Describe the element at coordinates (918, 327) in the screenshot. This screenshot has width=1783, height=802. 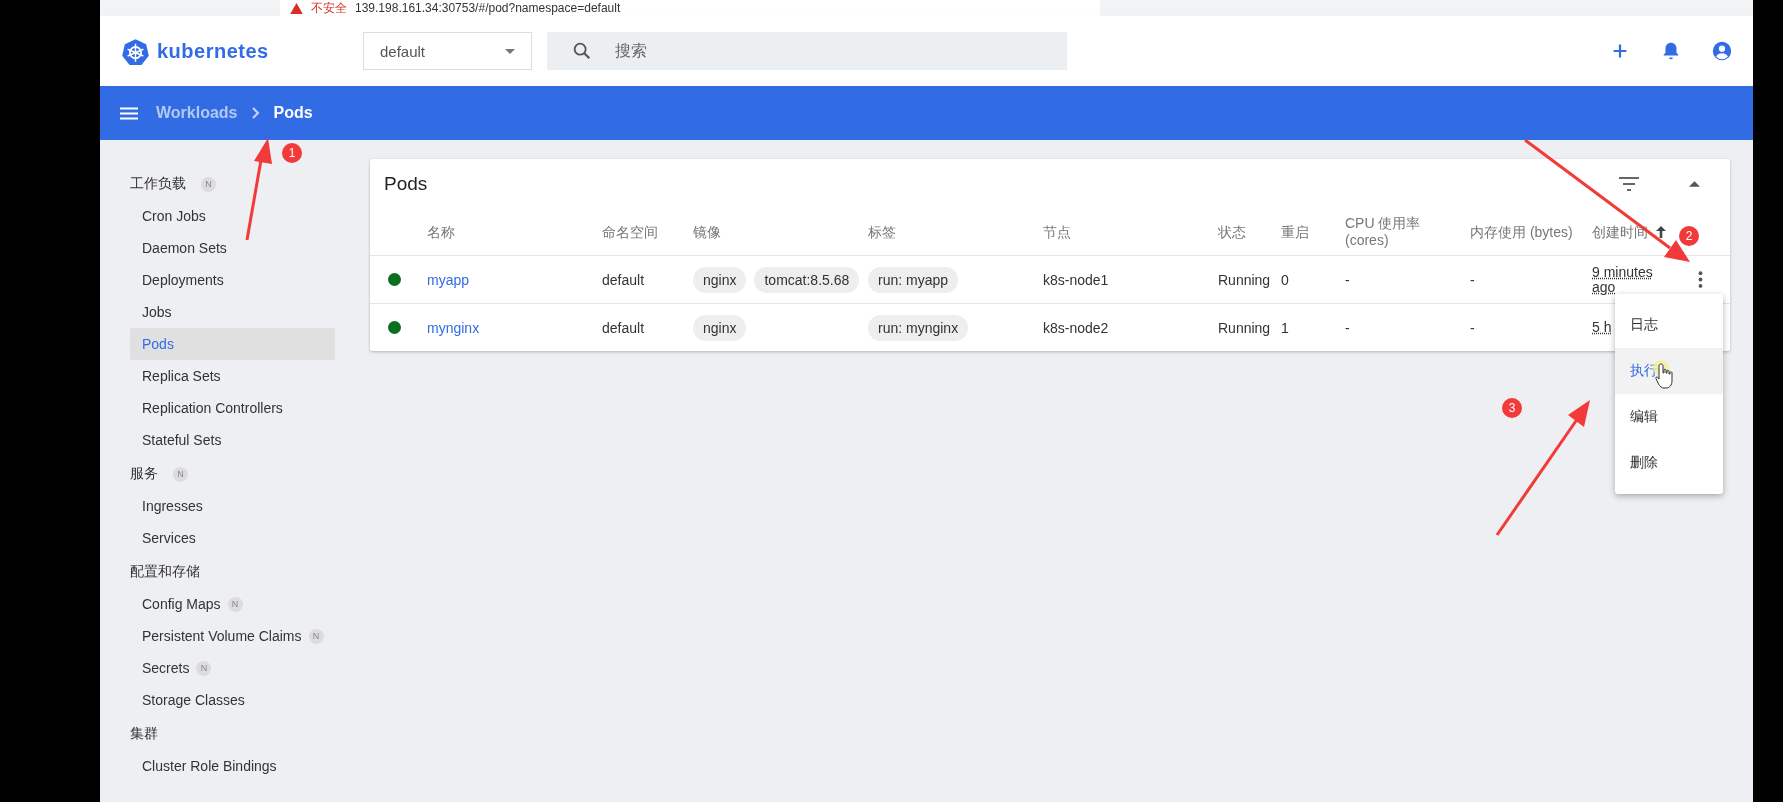
I see `label-chip: run: mynginx` at that location.